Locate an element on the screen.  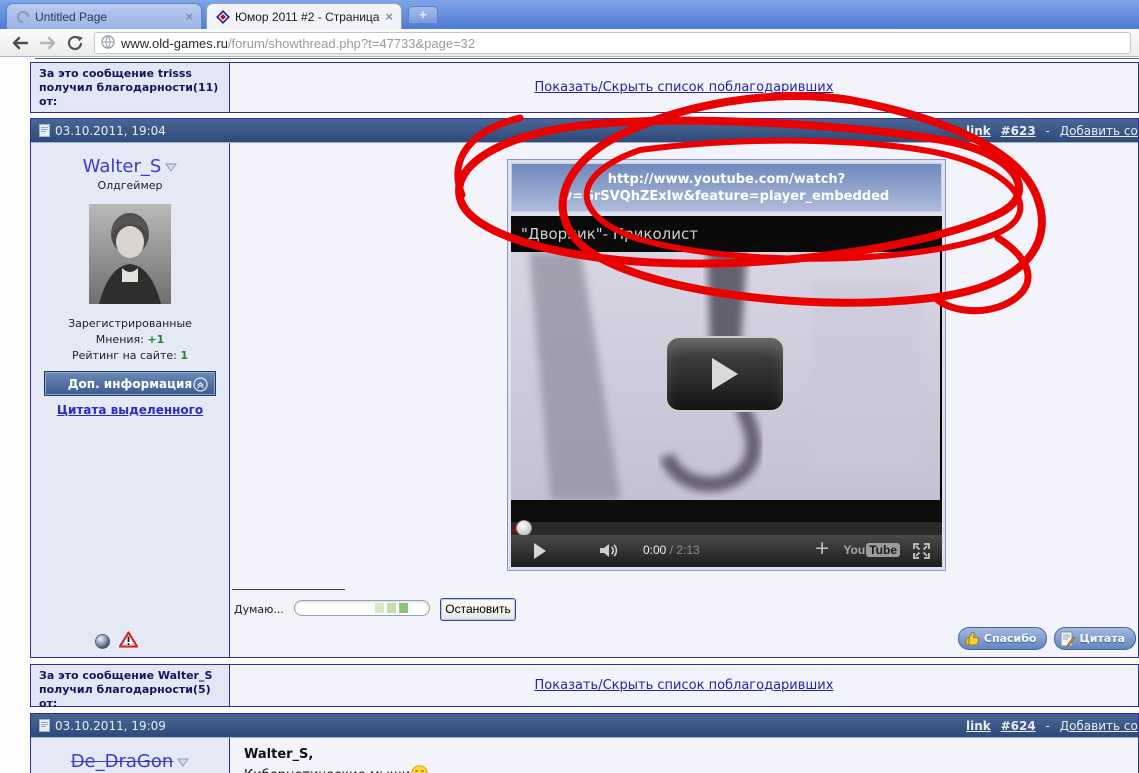
quote-button: Цитата is located at coordinates (1095, 638).